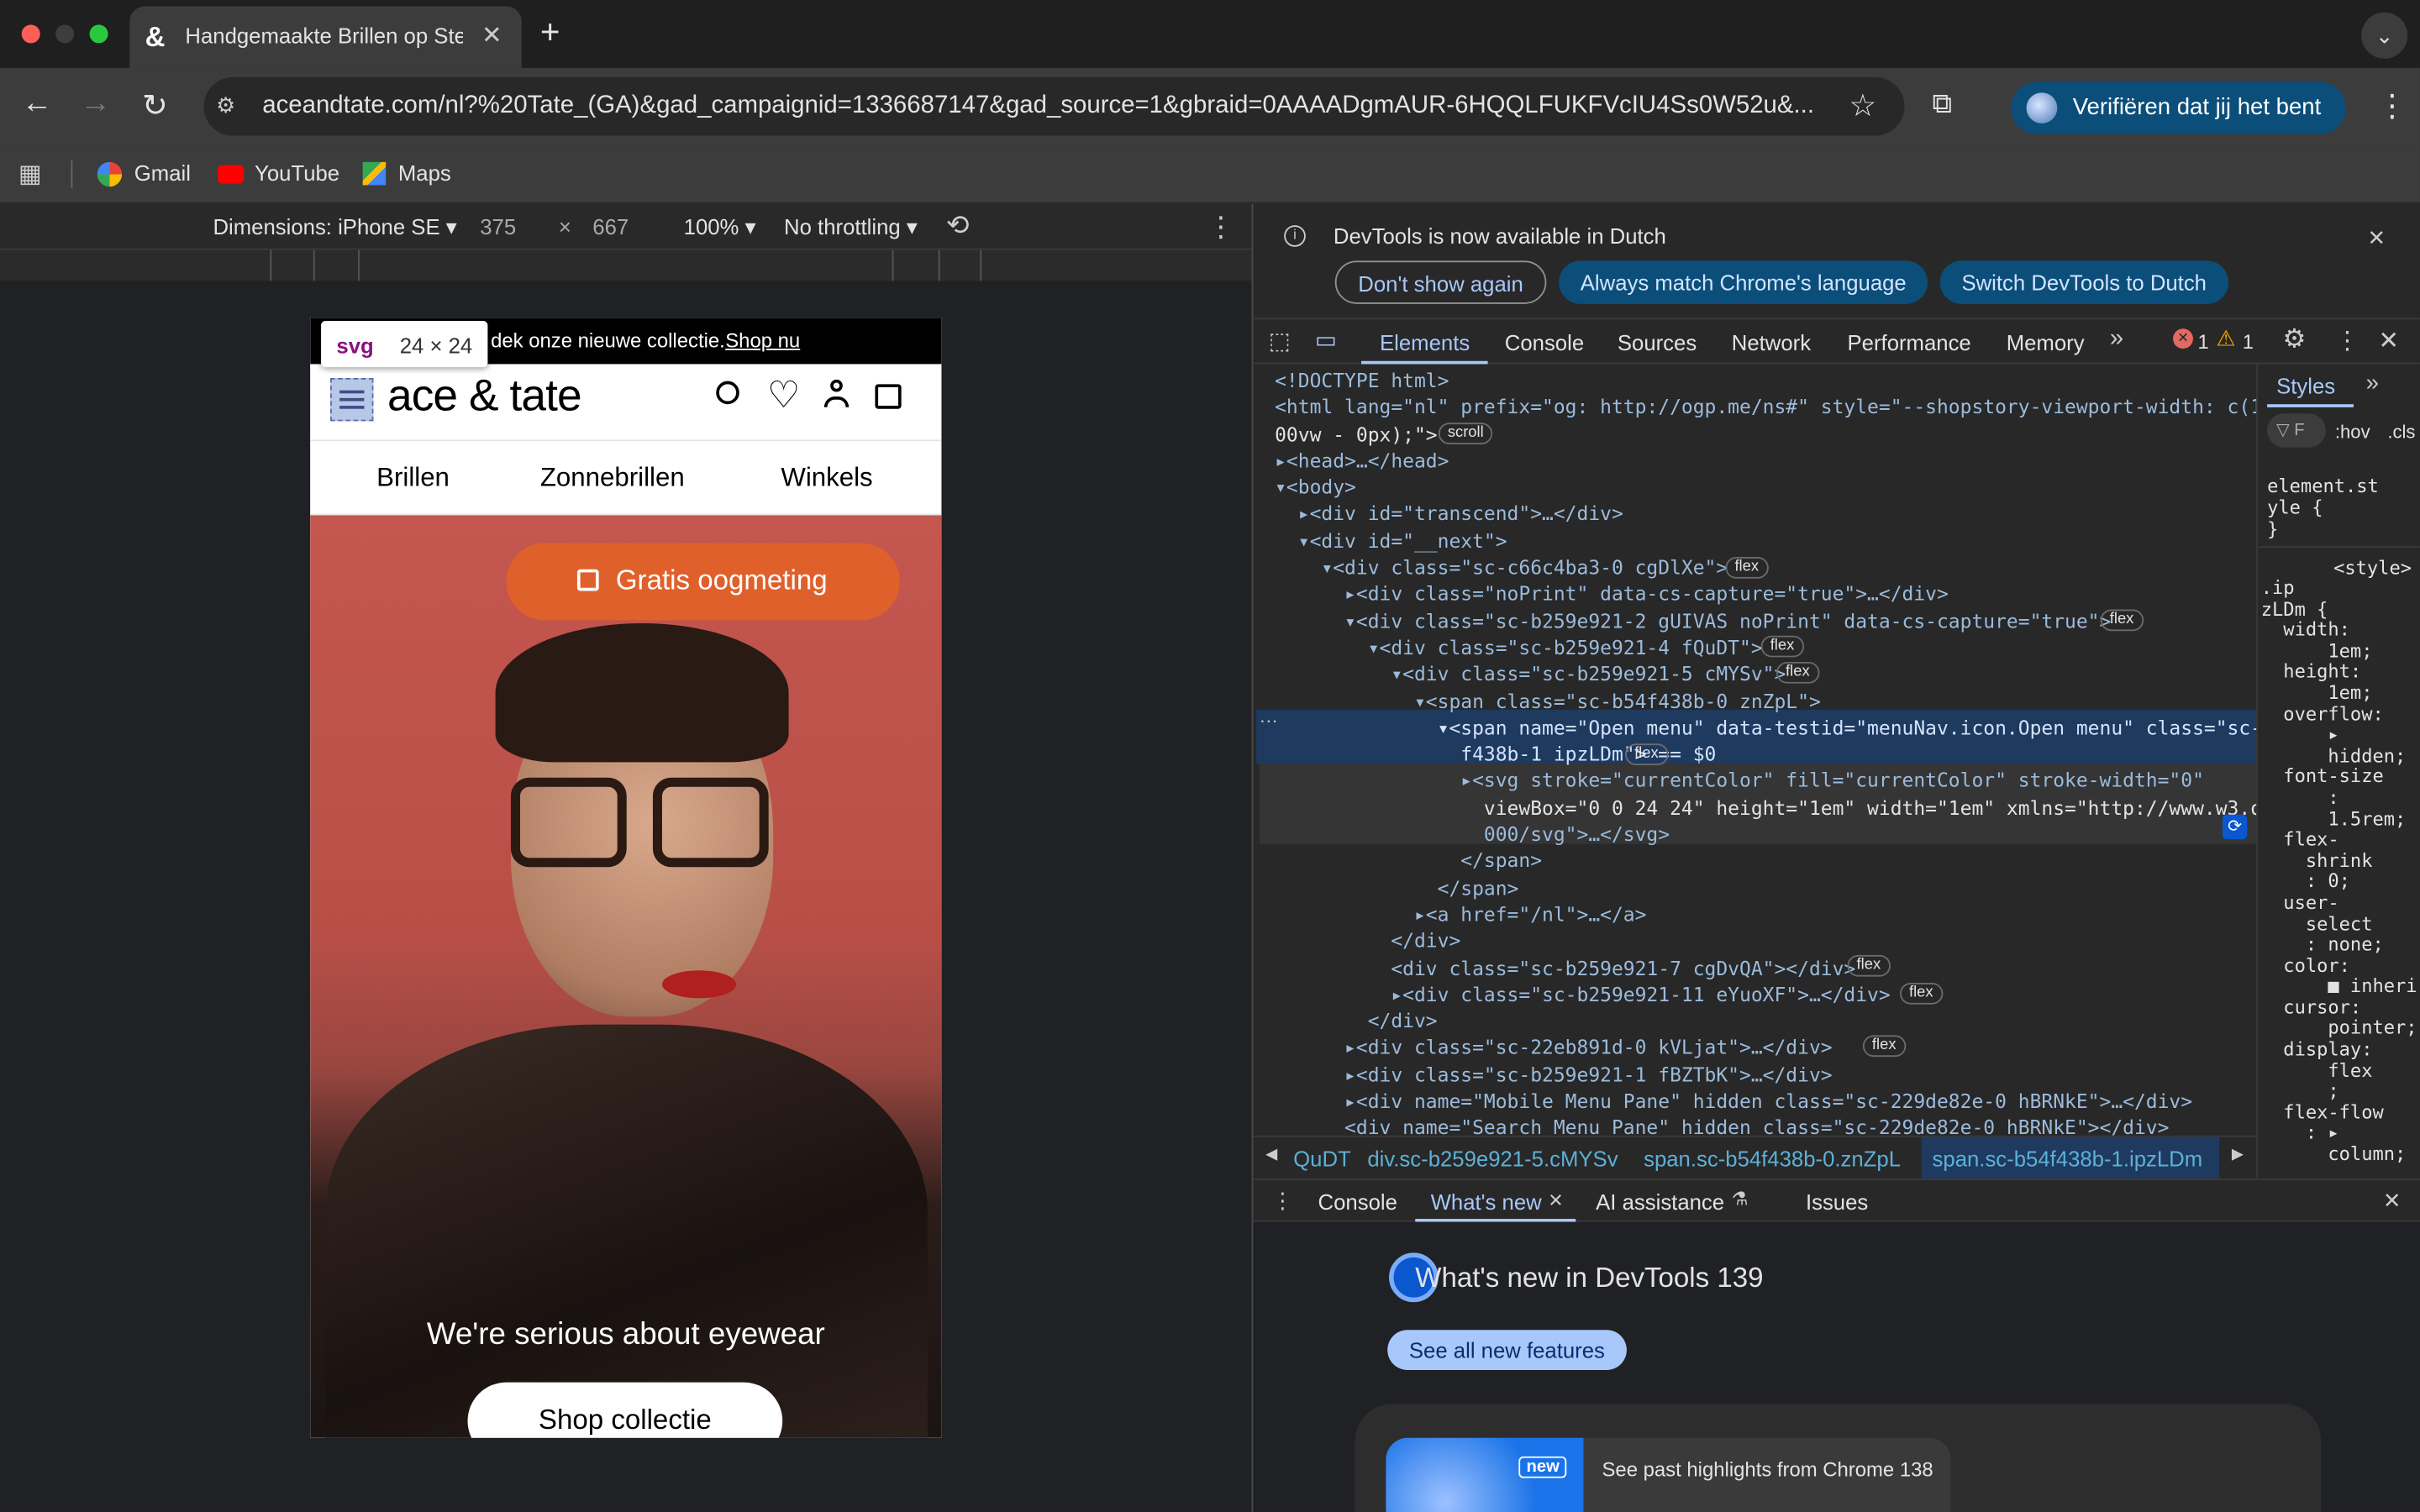 This screenshot has width=2420, height=1512. What do you see at coordinates (1761, 541) in the screenshot?
I see `dom-node-line: ▾<div id="__next">` at bounding box center [1761, 541].